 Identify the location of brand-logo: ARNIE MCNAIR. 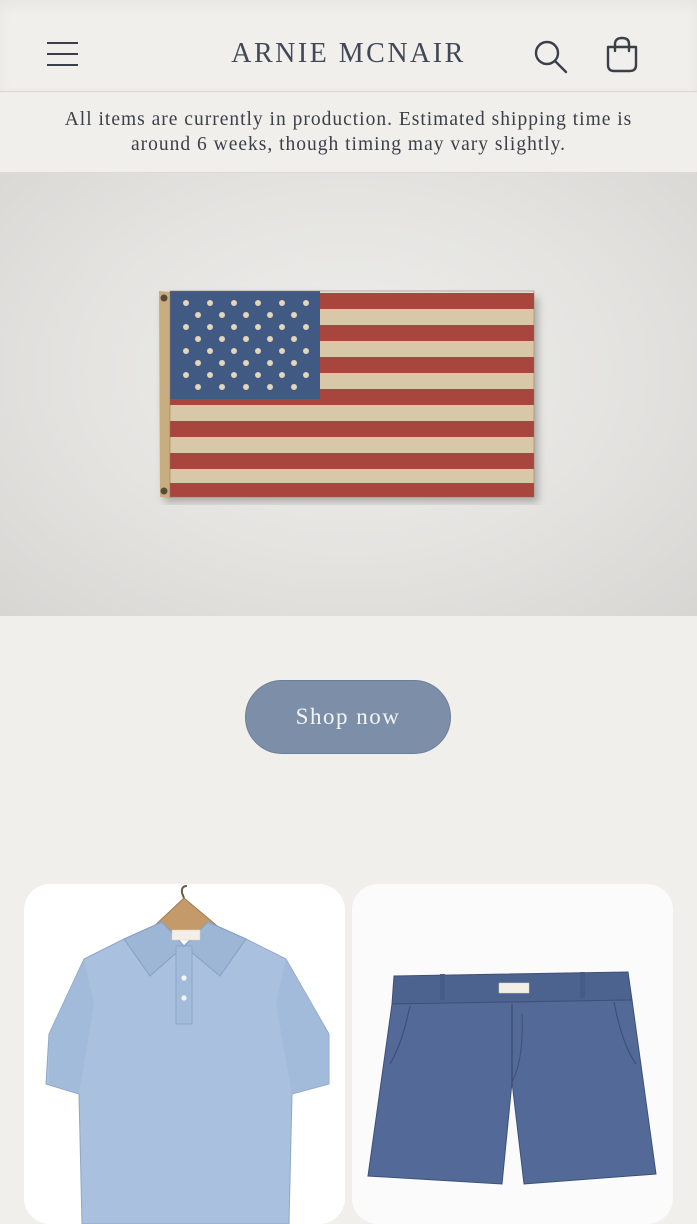
(348, 54).